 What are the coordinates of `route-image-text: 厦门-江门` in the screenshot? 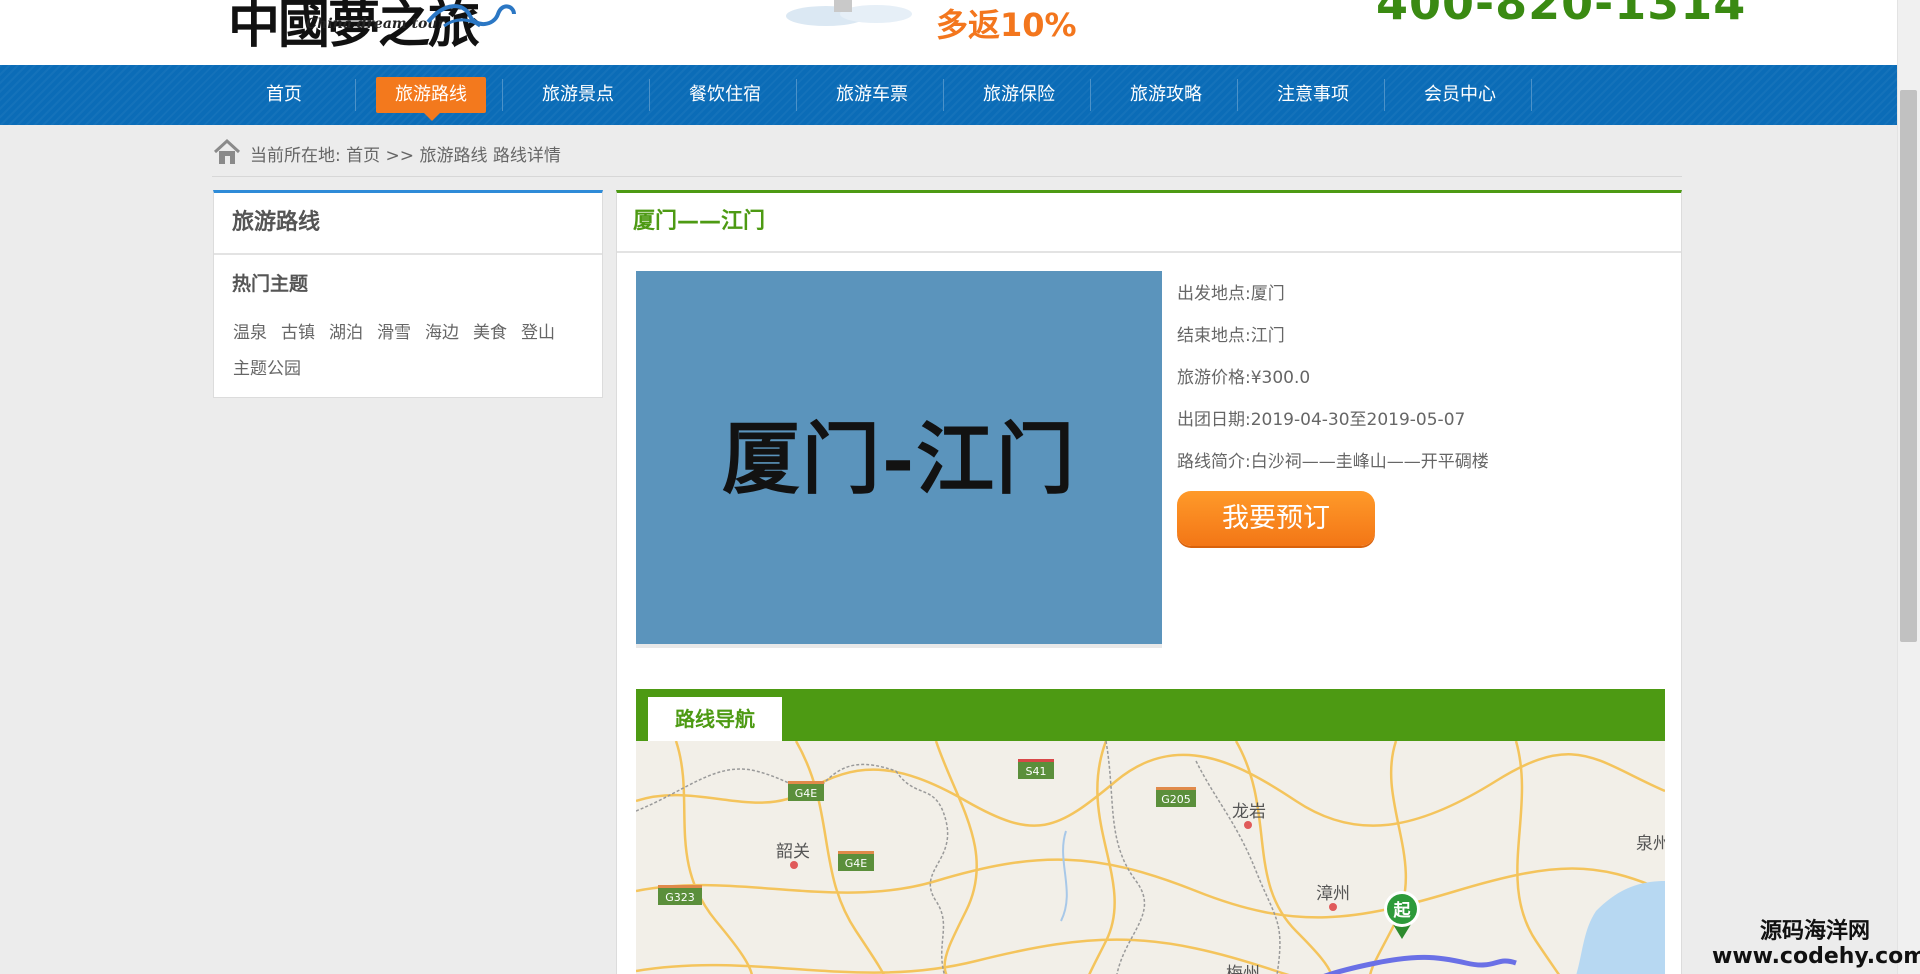 It's located at (899, 459).